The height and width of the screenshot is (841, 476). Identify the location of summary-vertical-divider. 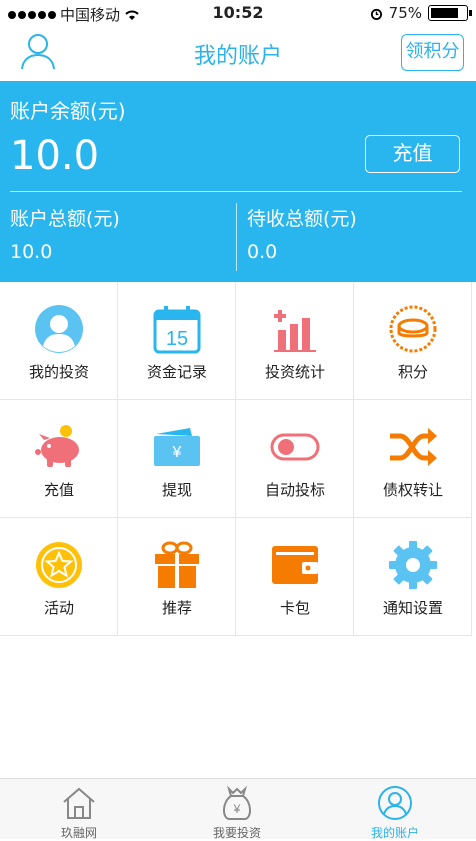
(236, 237).